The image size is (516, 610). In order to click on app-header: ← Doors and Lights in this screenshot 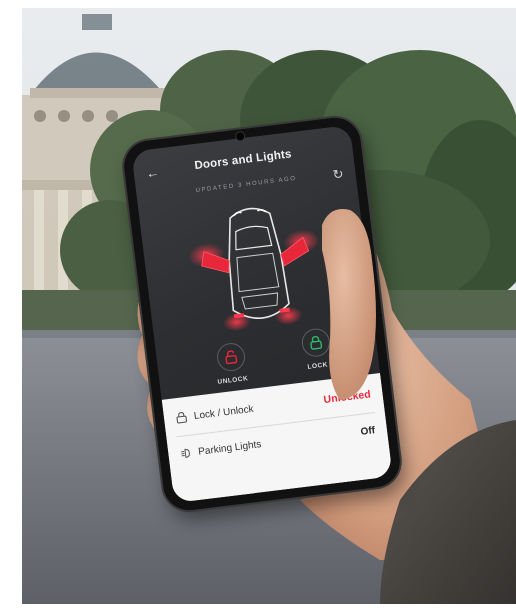, I will do `click(243, 163)`.